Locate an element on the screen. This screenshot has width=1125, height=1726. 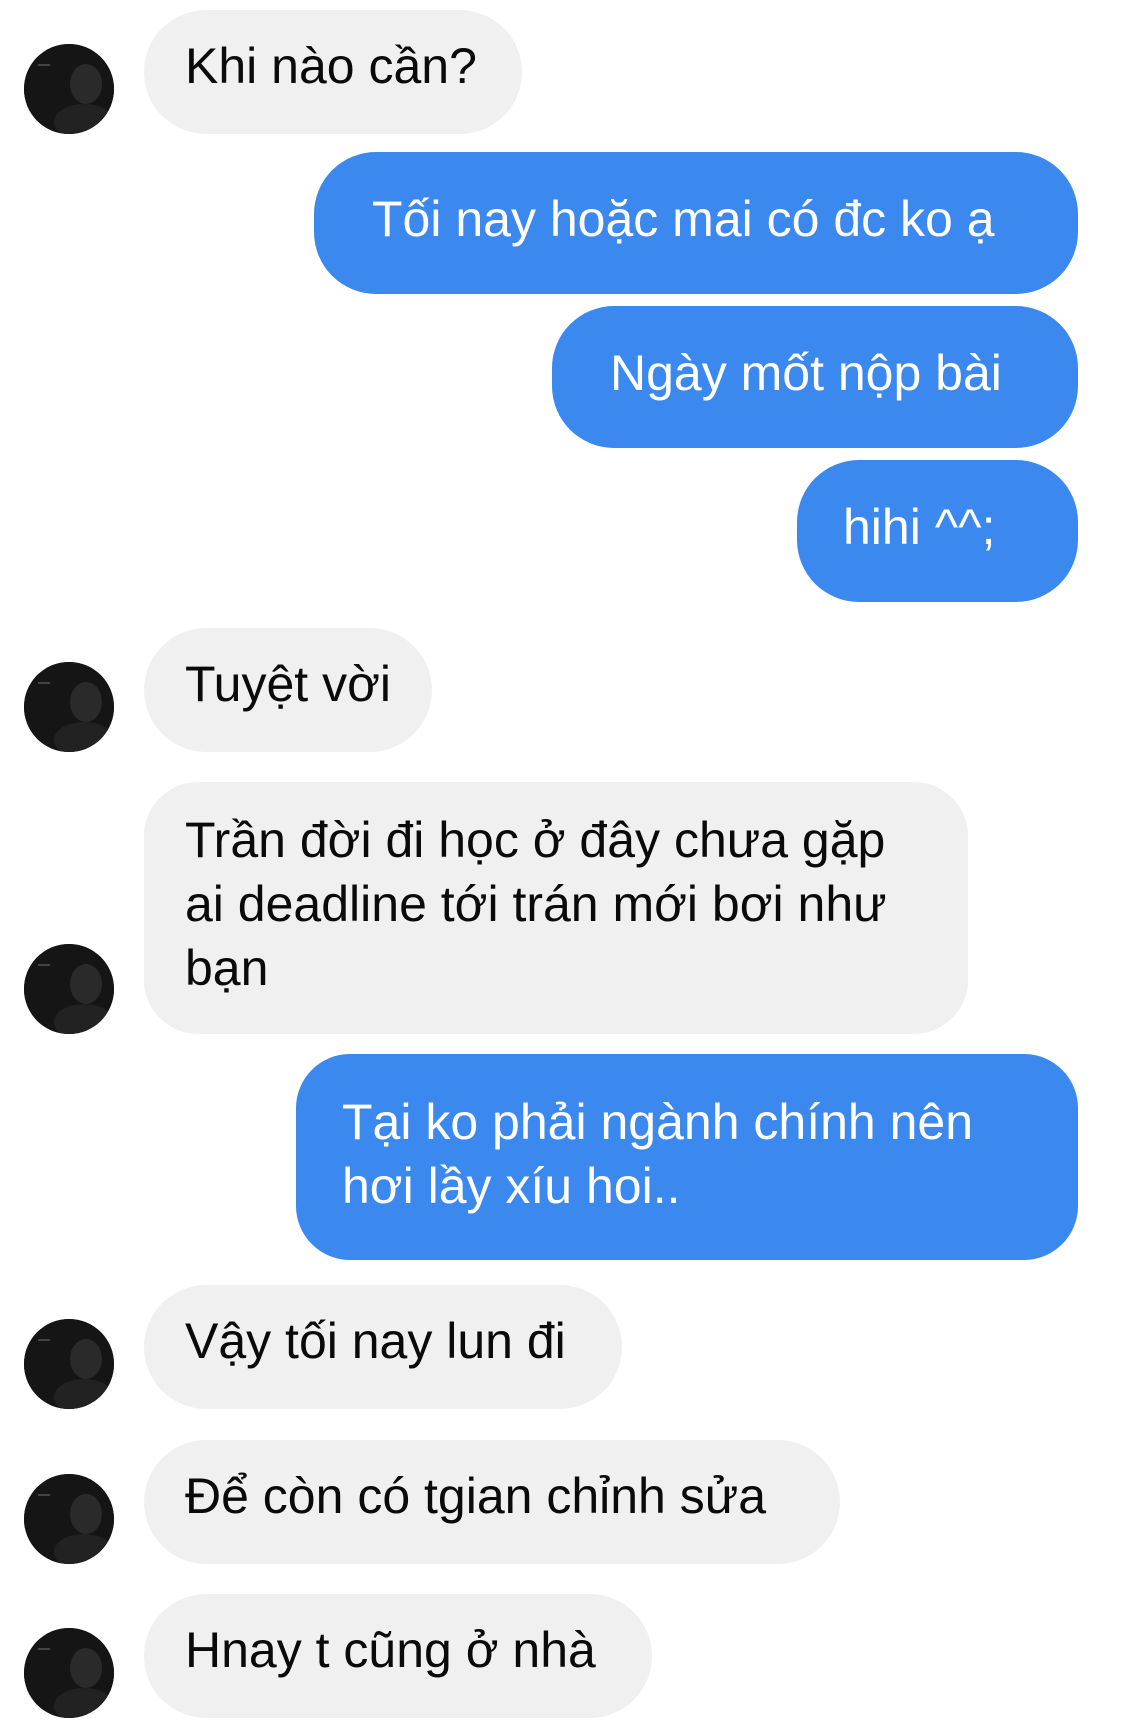
incoming-message-bubble: Khi nào cần? is located at coordinates (333, 72).